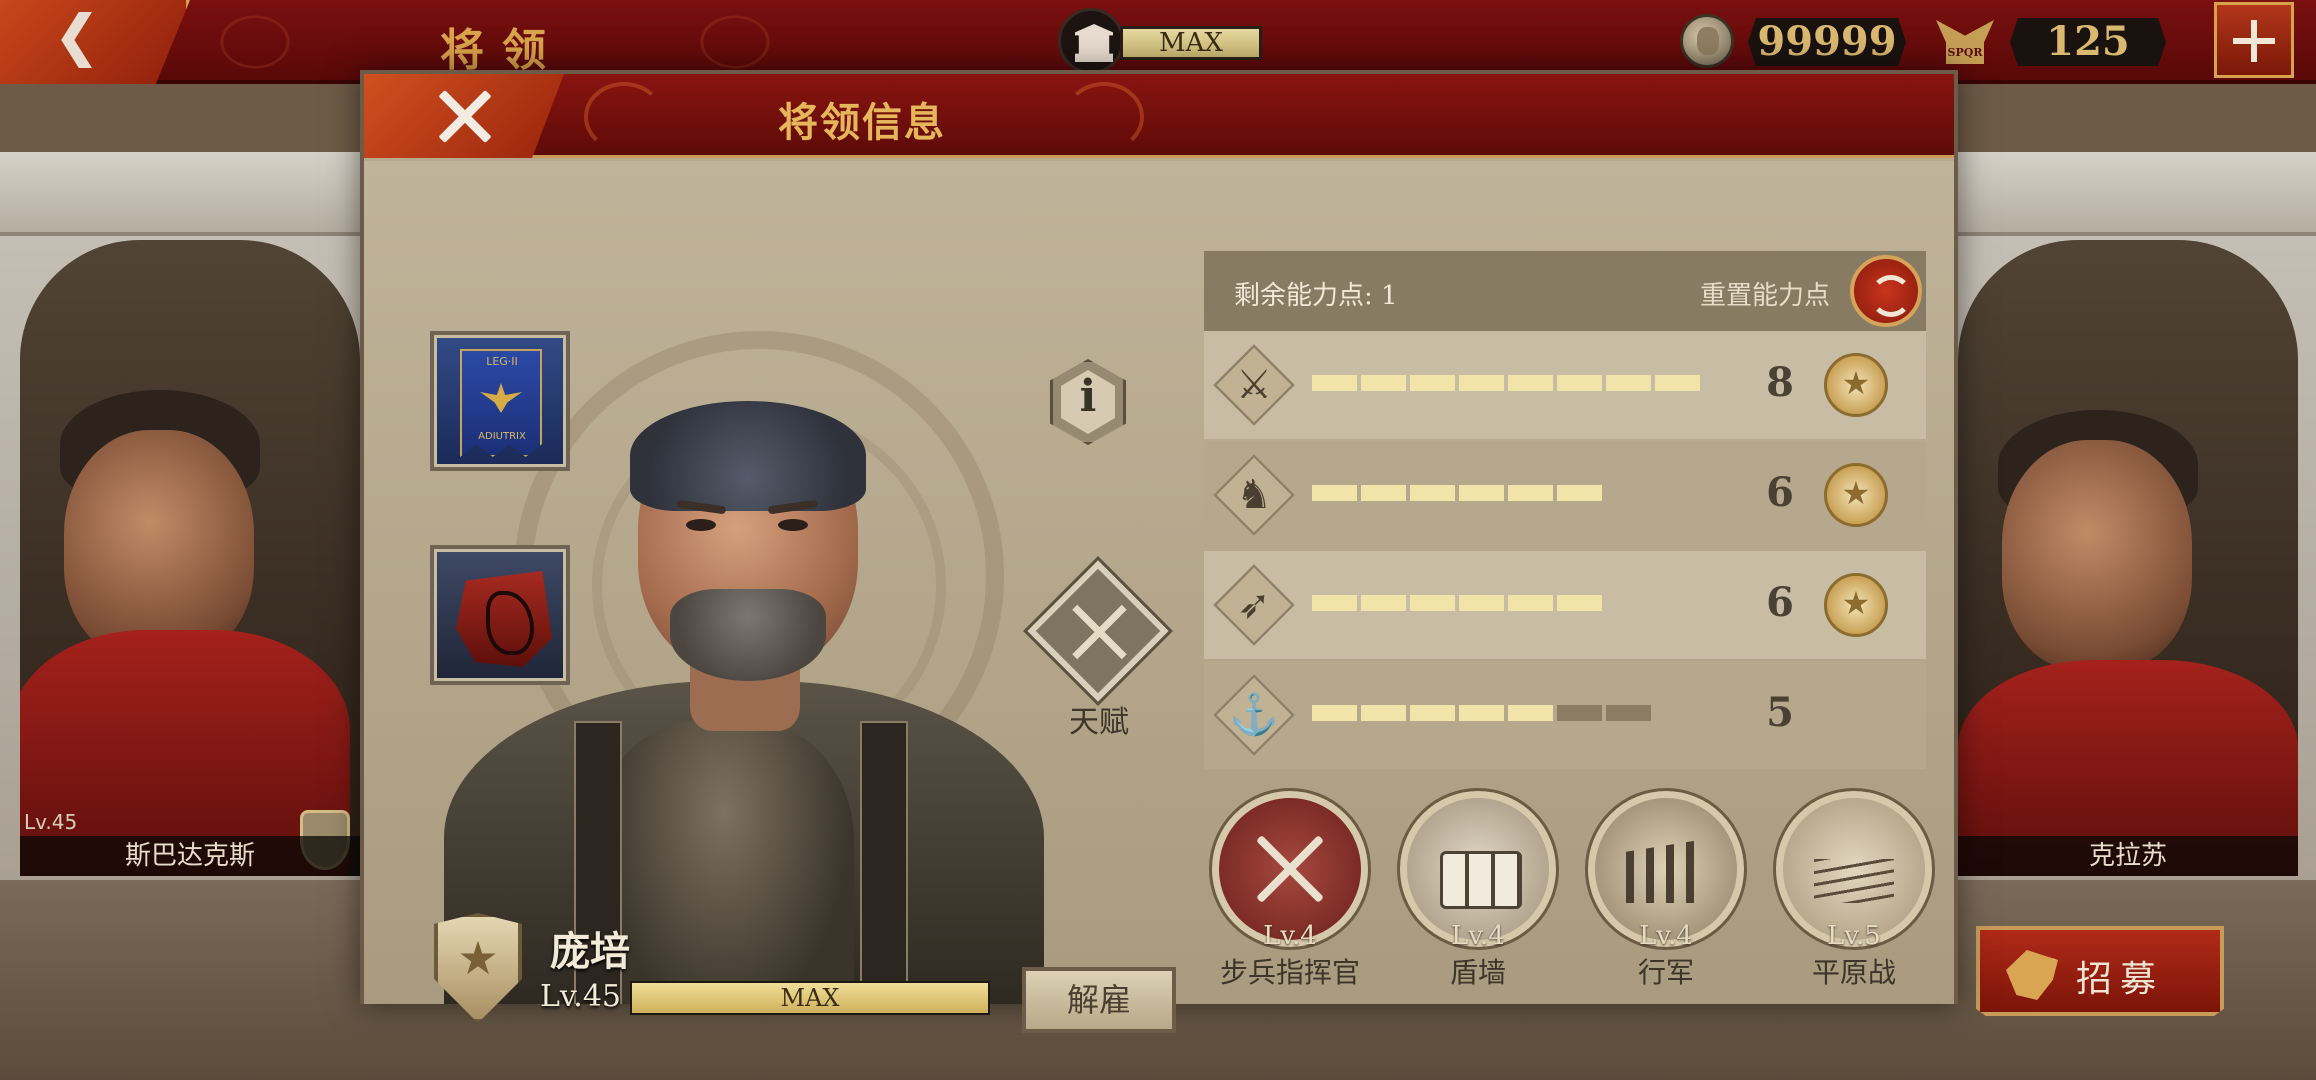 The image size is (2316, 1080). I want to click on skill-name: 步兵指挥官, so click(1289, 972).